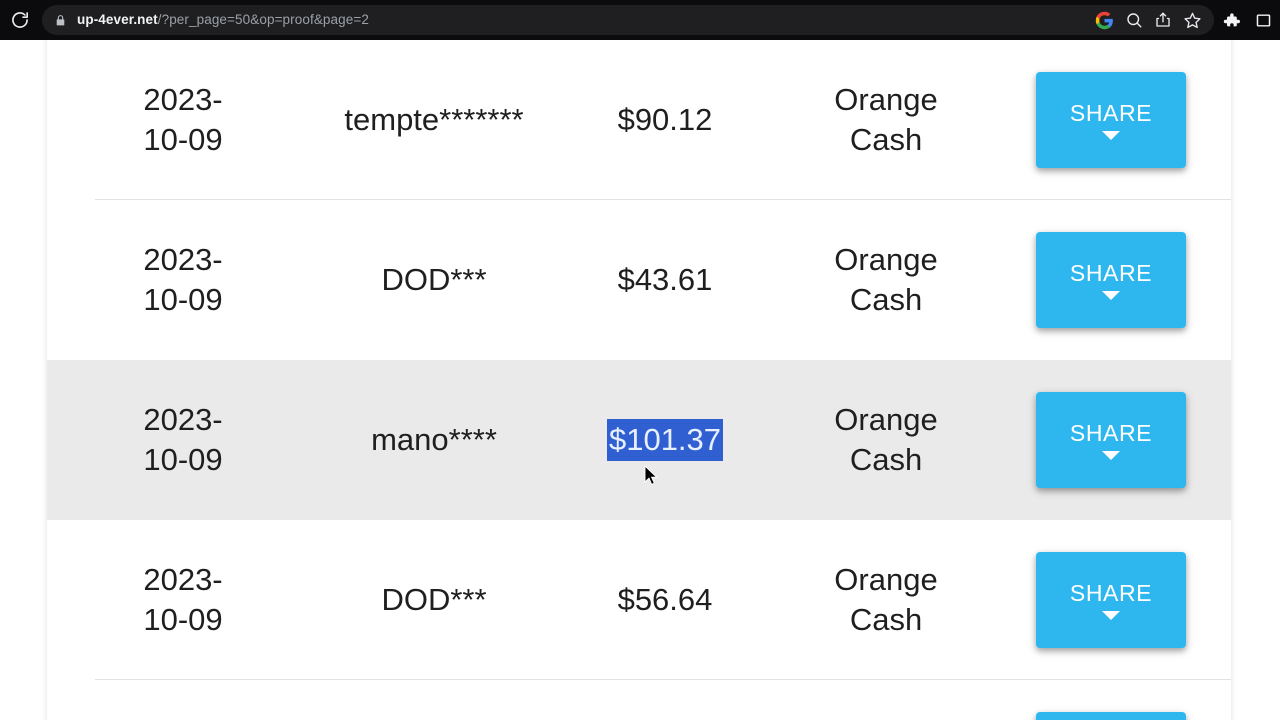  I want to click on amount-text-selected: $101.37, so click(665, 440).